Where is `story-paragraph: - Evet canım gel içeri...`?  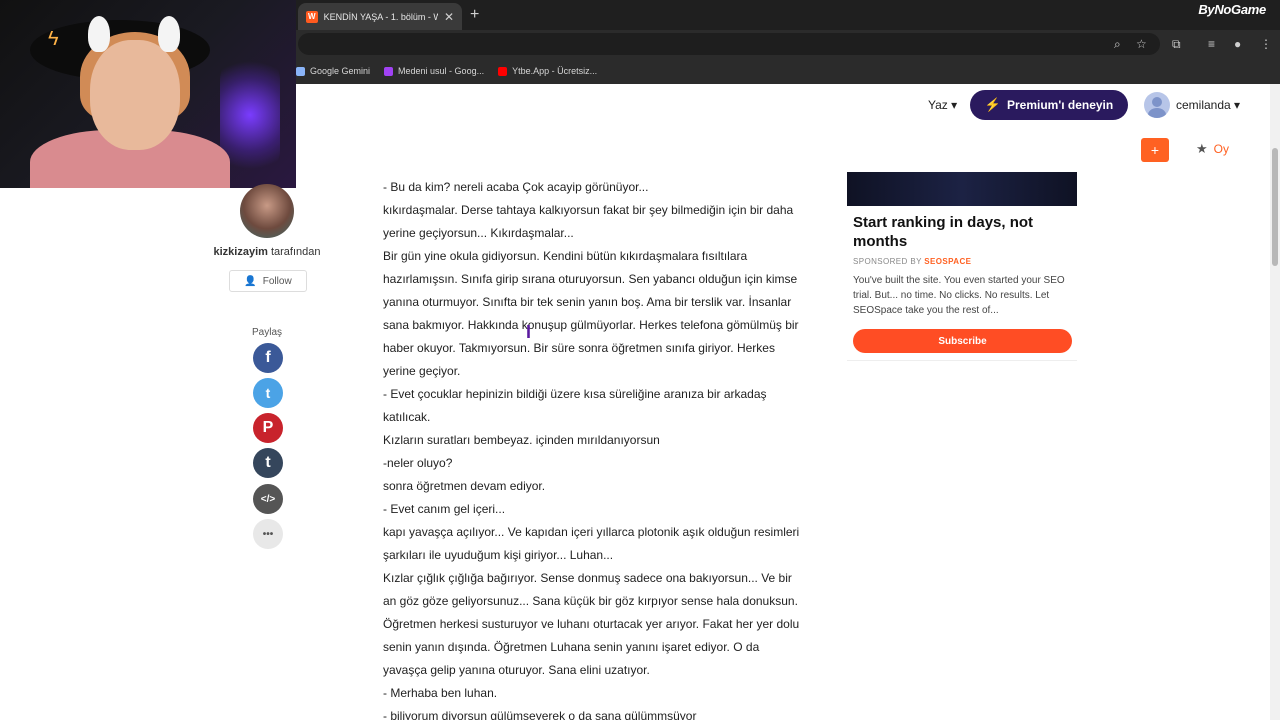 story-paragraph: - Evet canım gel içeri... is located at coordinates (444, 509).